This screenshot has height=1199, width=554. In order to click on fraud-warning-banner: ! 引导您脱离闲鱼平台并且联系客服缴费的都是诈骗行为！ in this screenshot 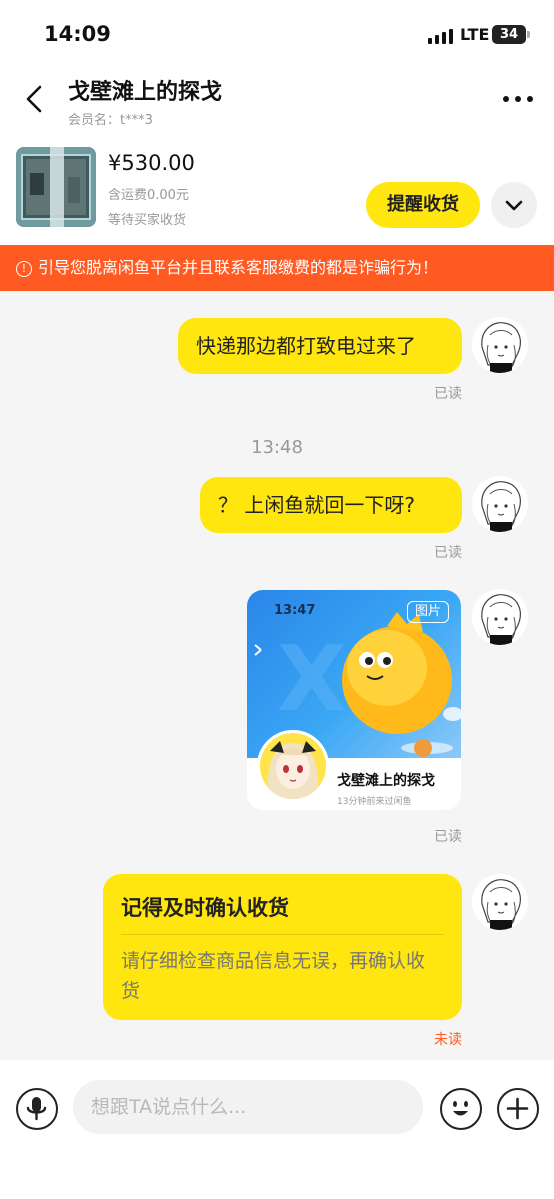, I will do `click(277, 268)`.